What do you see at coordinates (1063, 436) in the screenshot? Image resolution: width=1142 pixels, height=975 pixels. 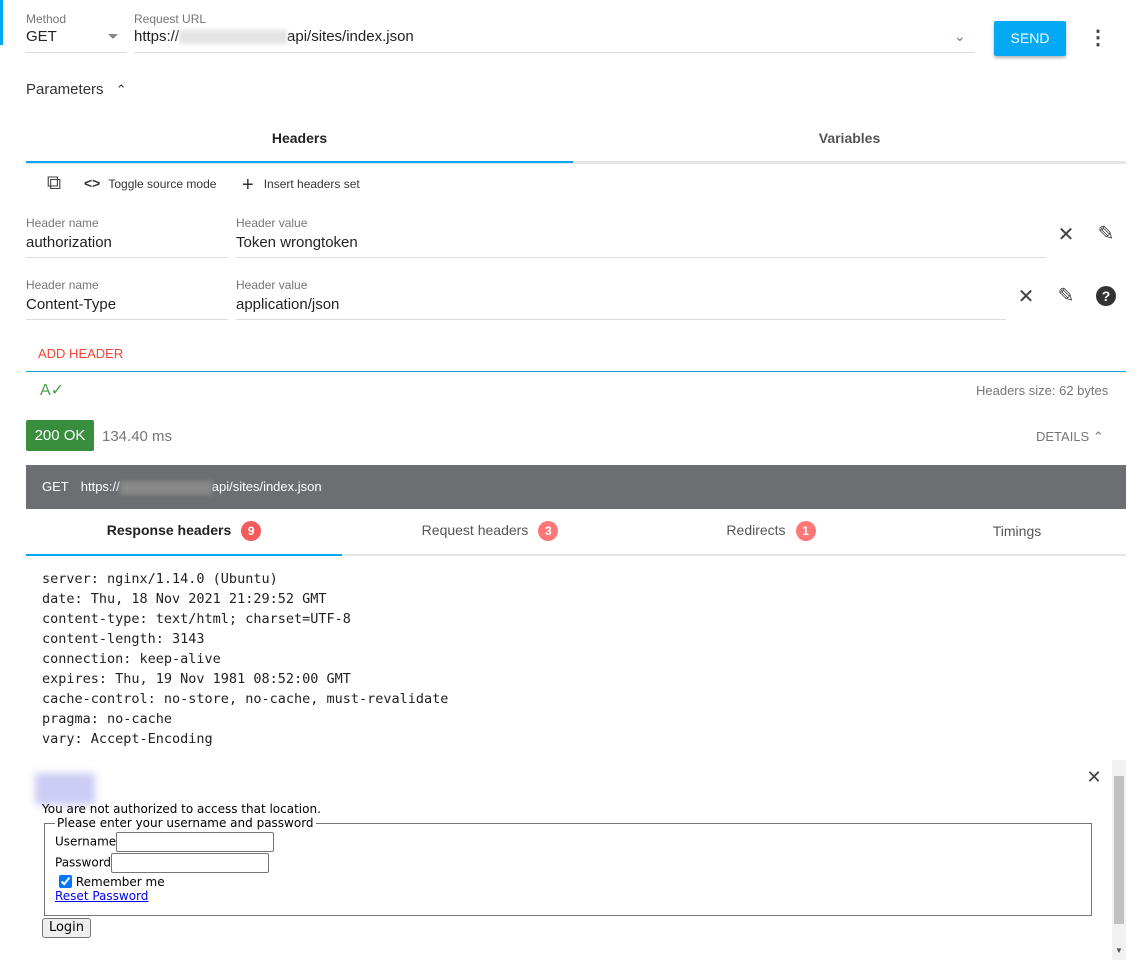 I see `details-label: DETAILS` at bounding box center [1063, 436].